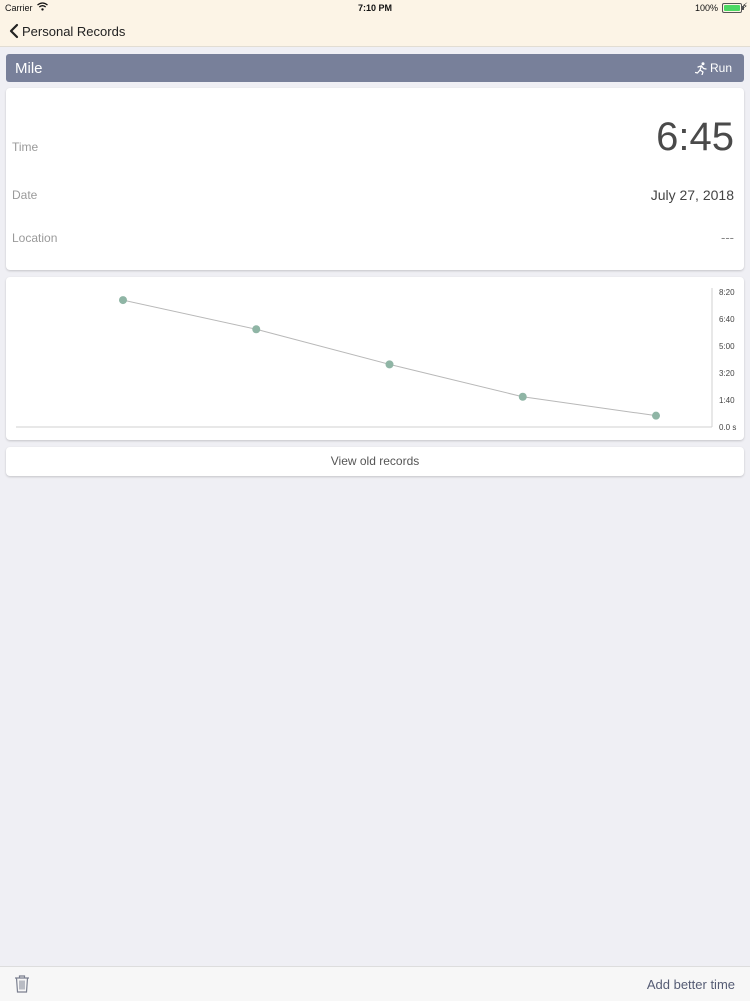 The image size is (750, 1001). I want to click on y-tick-label: 6:40, so click(727, 319).